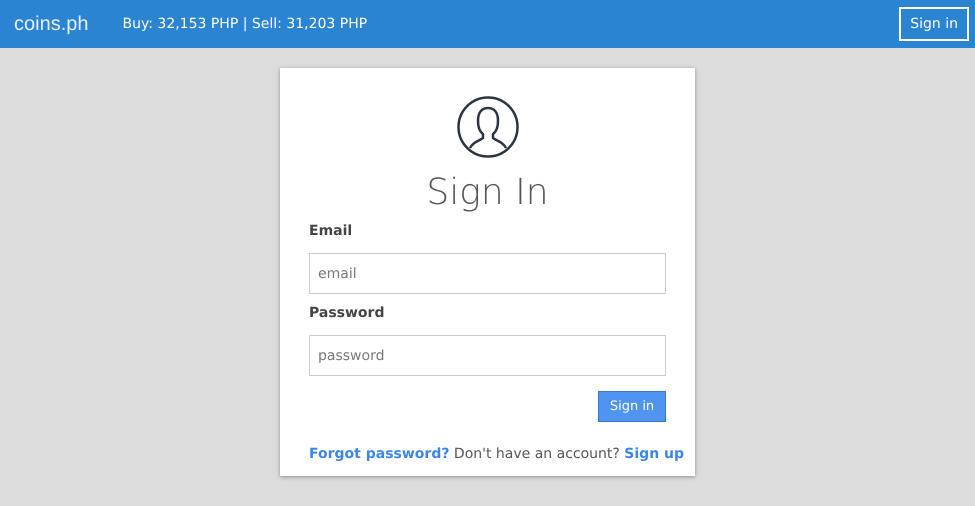 The height and width of the screenshot is (506, 975). I want to click on input-field: password, so click(487, 355).